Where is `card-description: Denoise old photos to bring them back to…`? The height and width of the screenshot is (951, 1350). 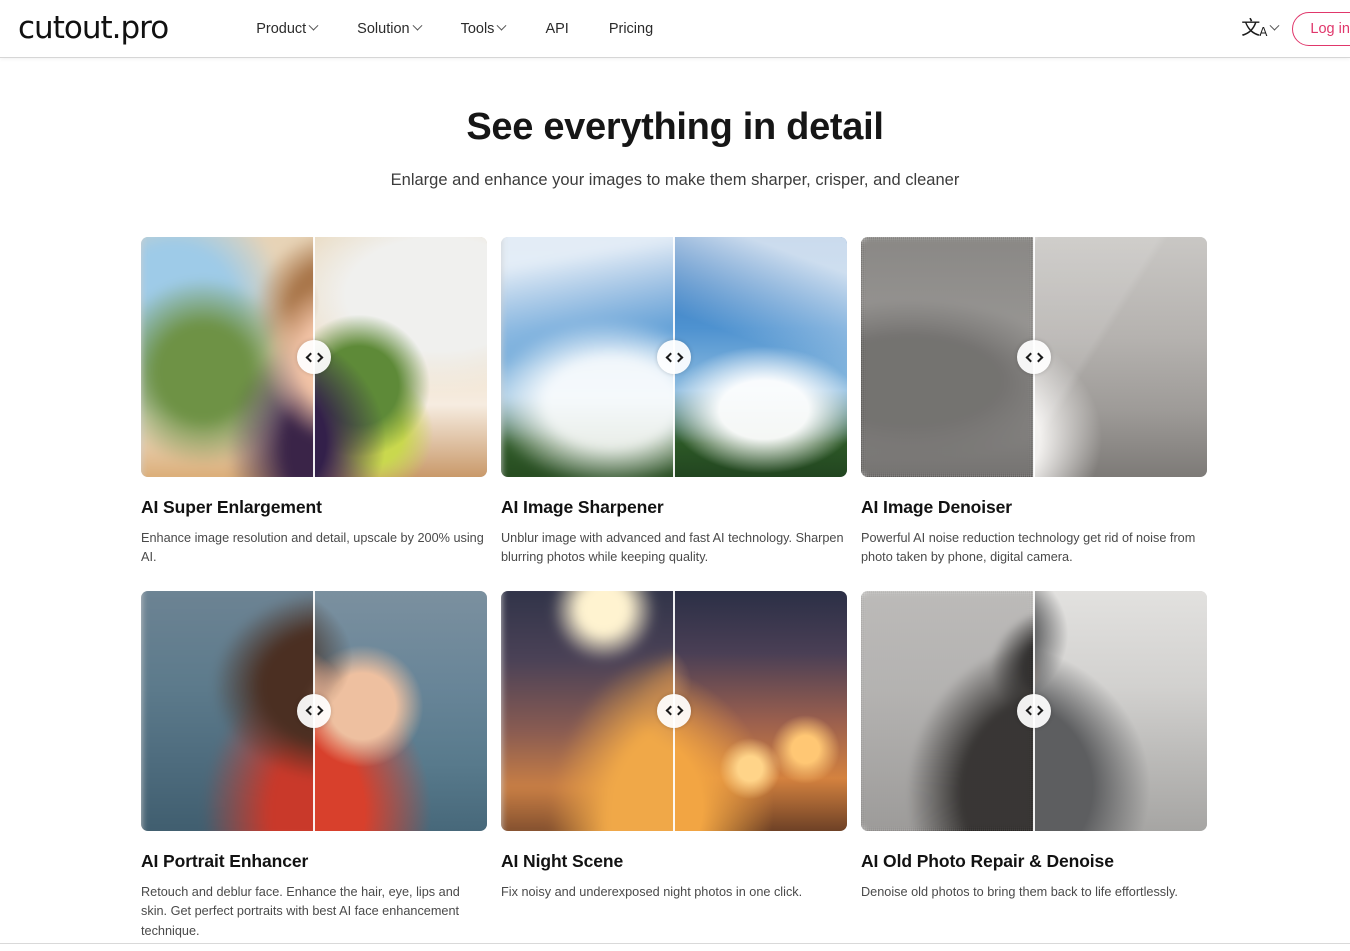
card-description: Denoise old photos to bring them back to… is located at coordinates (1019, 891).